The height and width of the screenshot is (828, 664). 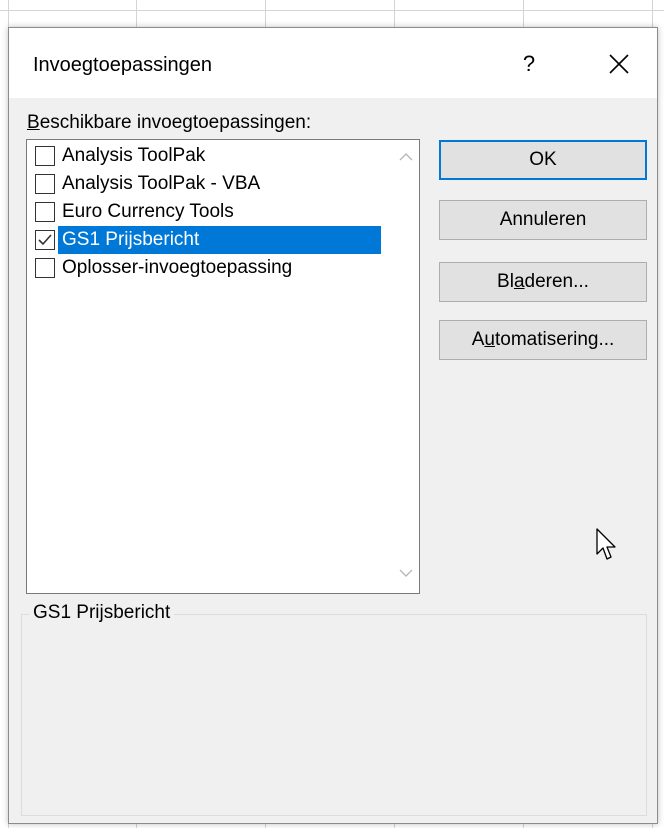 I want to click on checkmark-icon, so click(x=45, y=240).